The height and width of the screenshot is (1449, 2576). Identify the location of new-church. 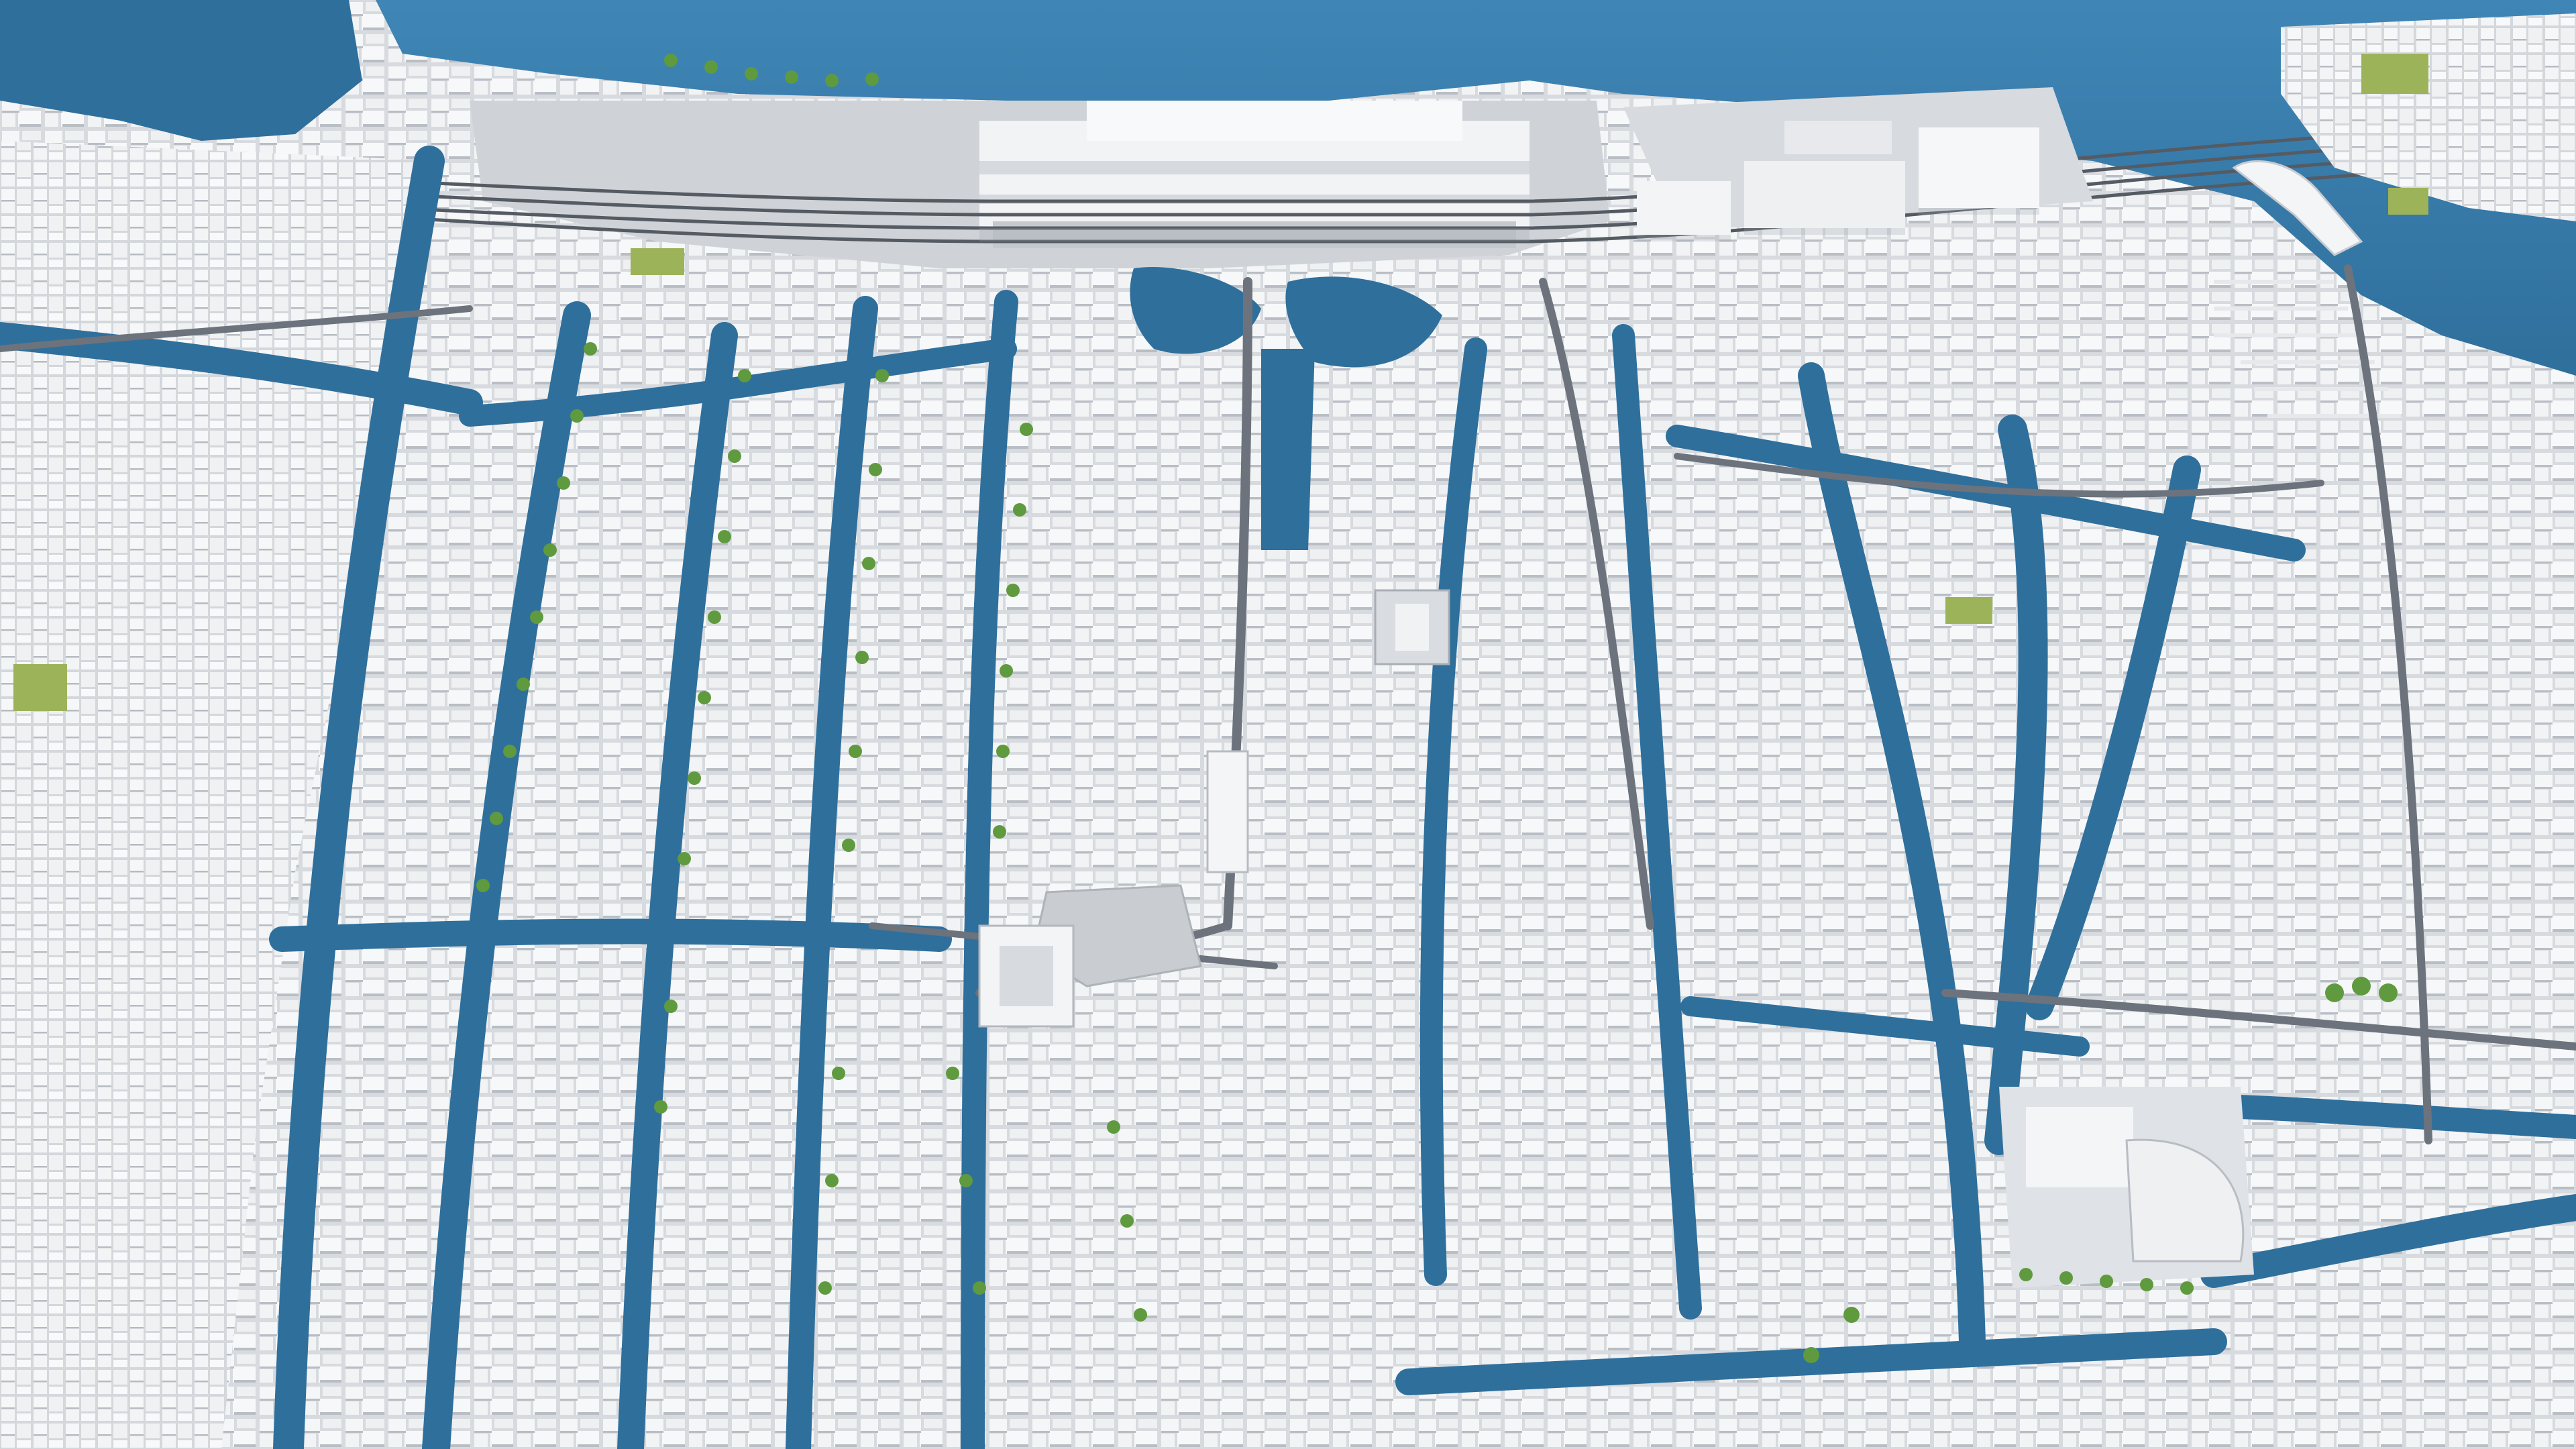
(1227, 811).